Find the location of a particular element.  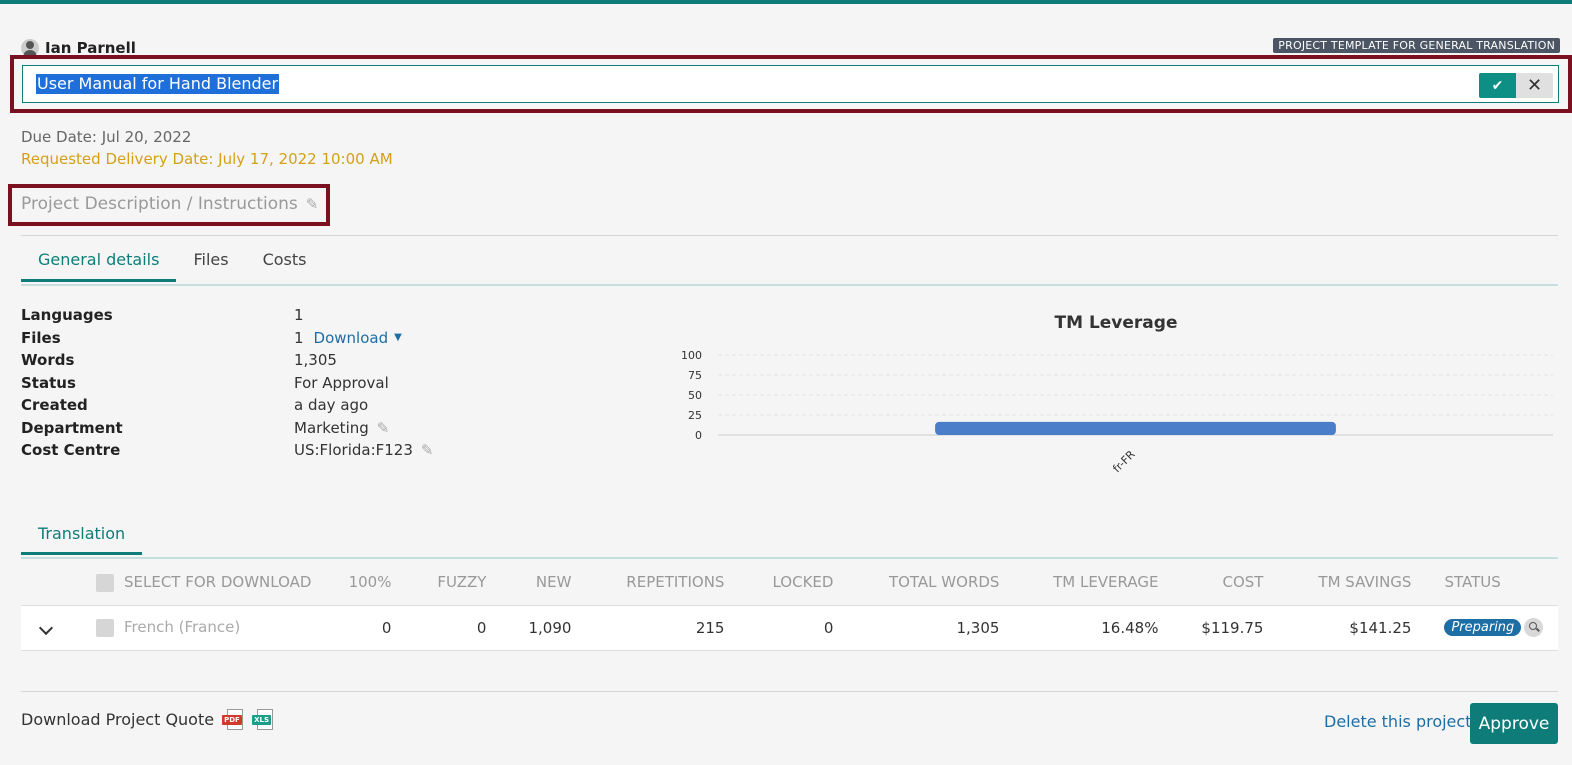

y-tick-label: 25 is located at coordinates (695, 415).